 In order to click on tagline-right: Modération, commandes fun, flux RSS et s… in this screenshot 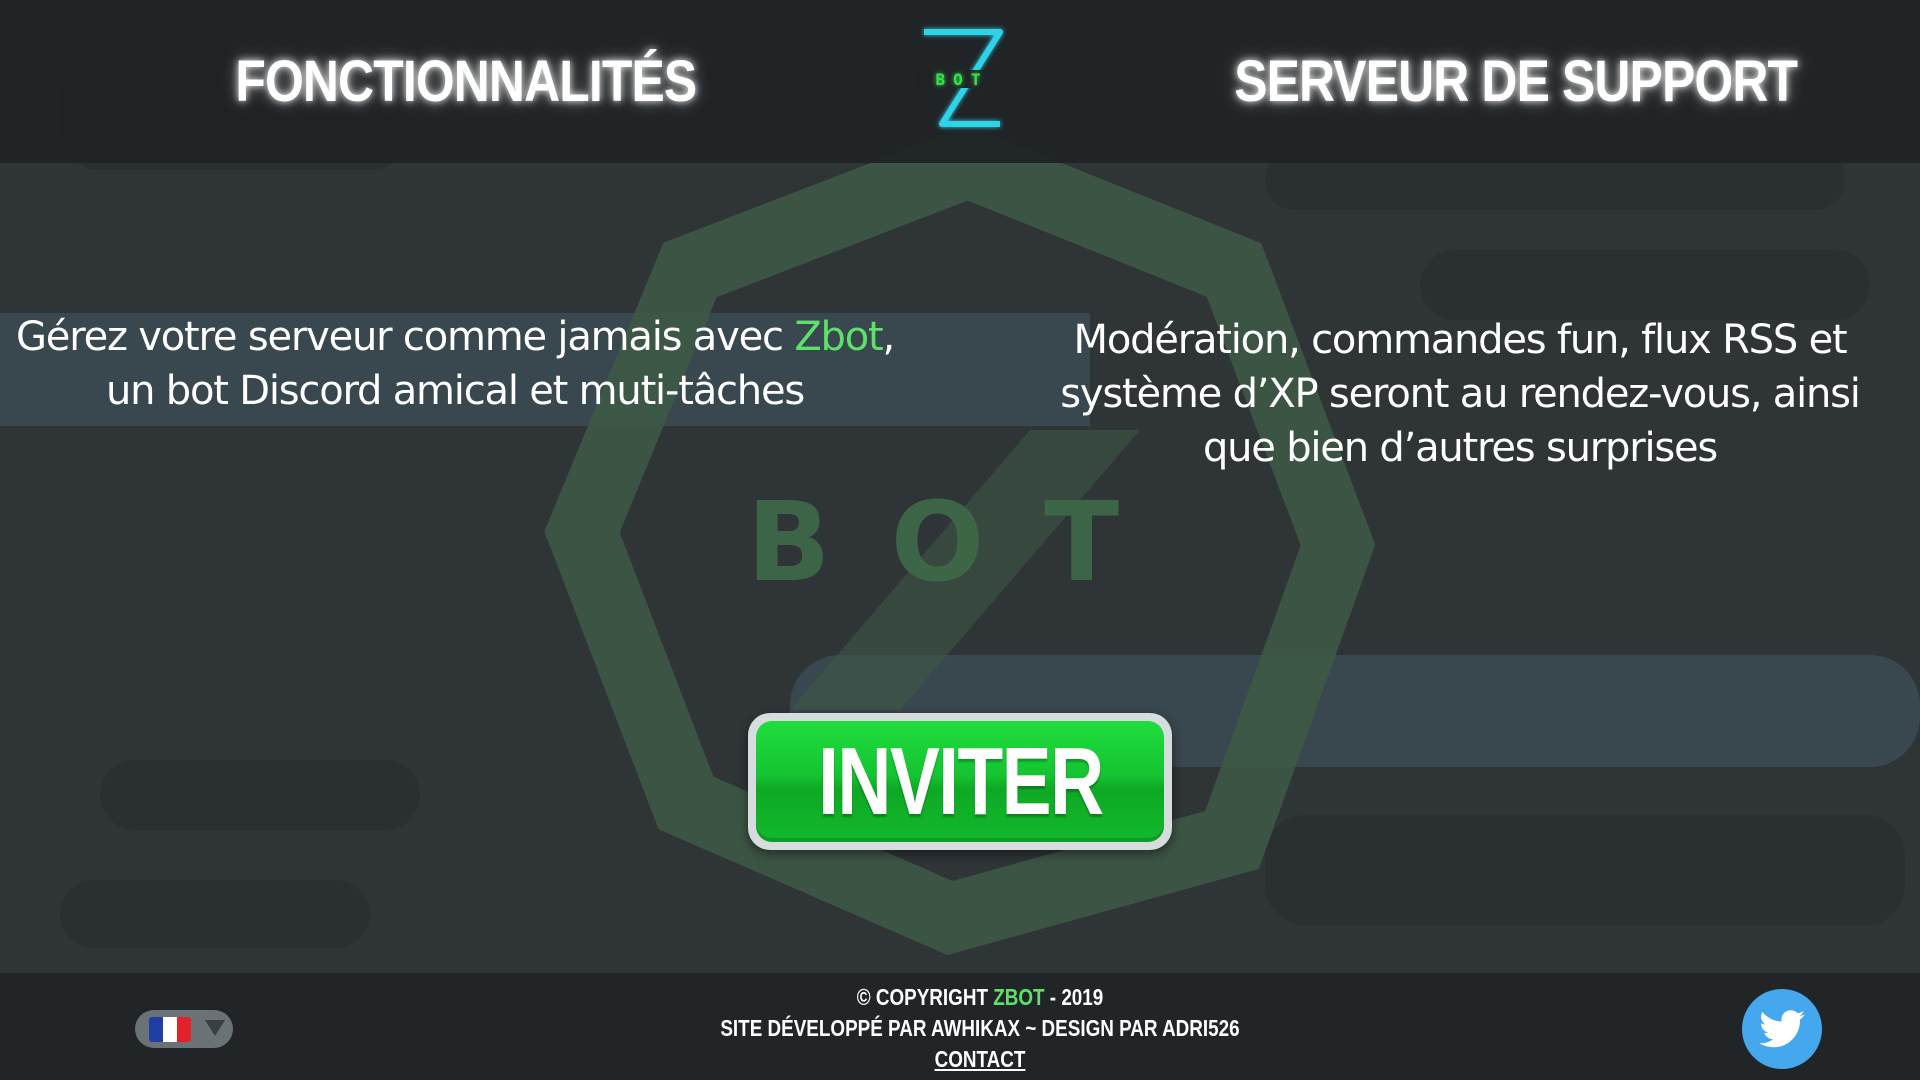, I will do `click(1460, 394)`.